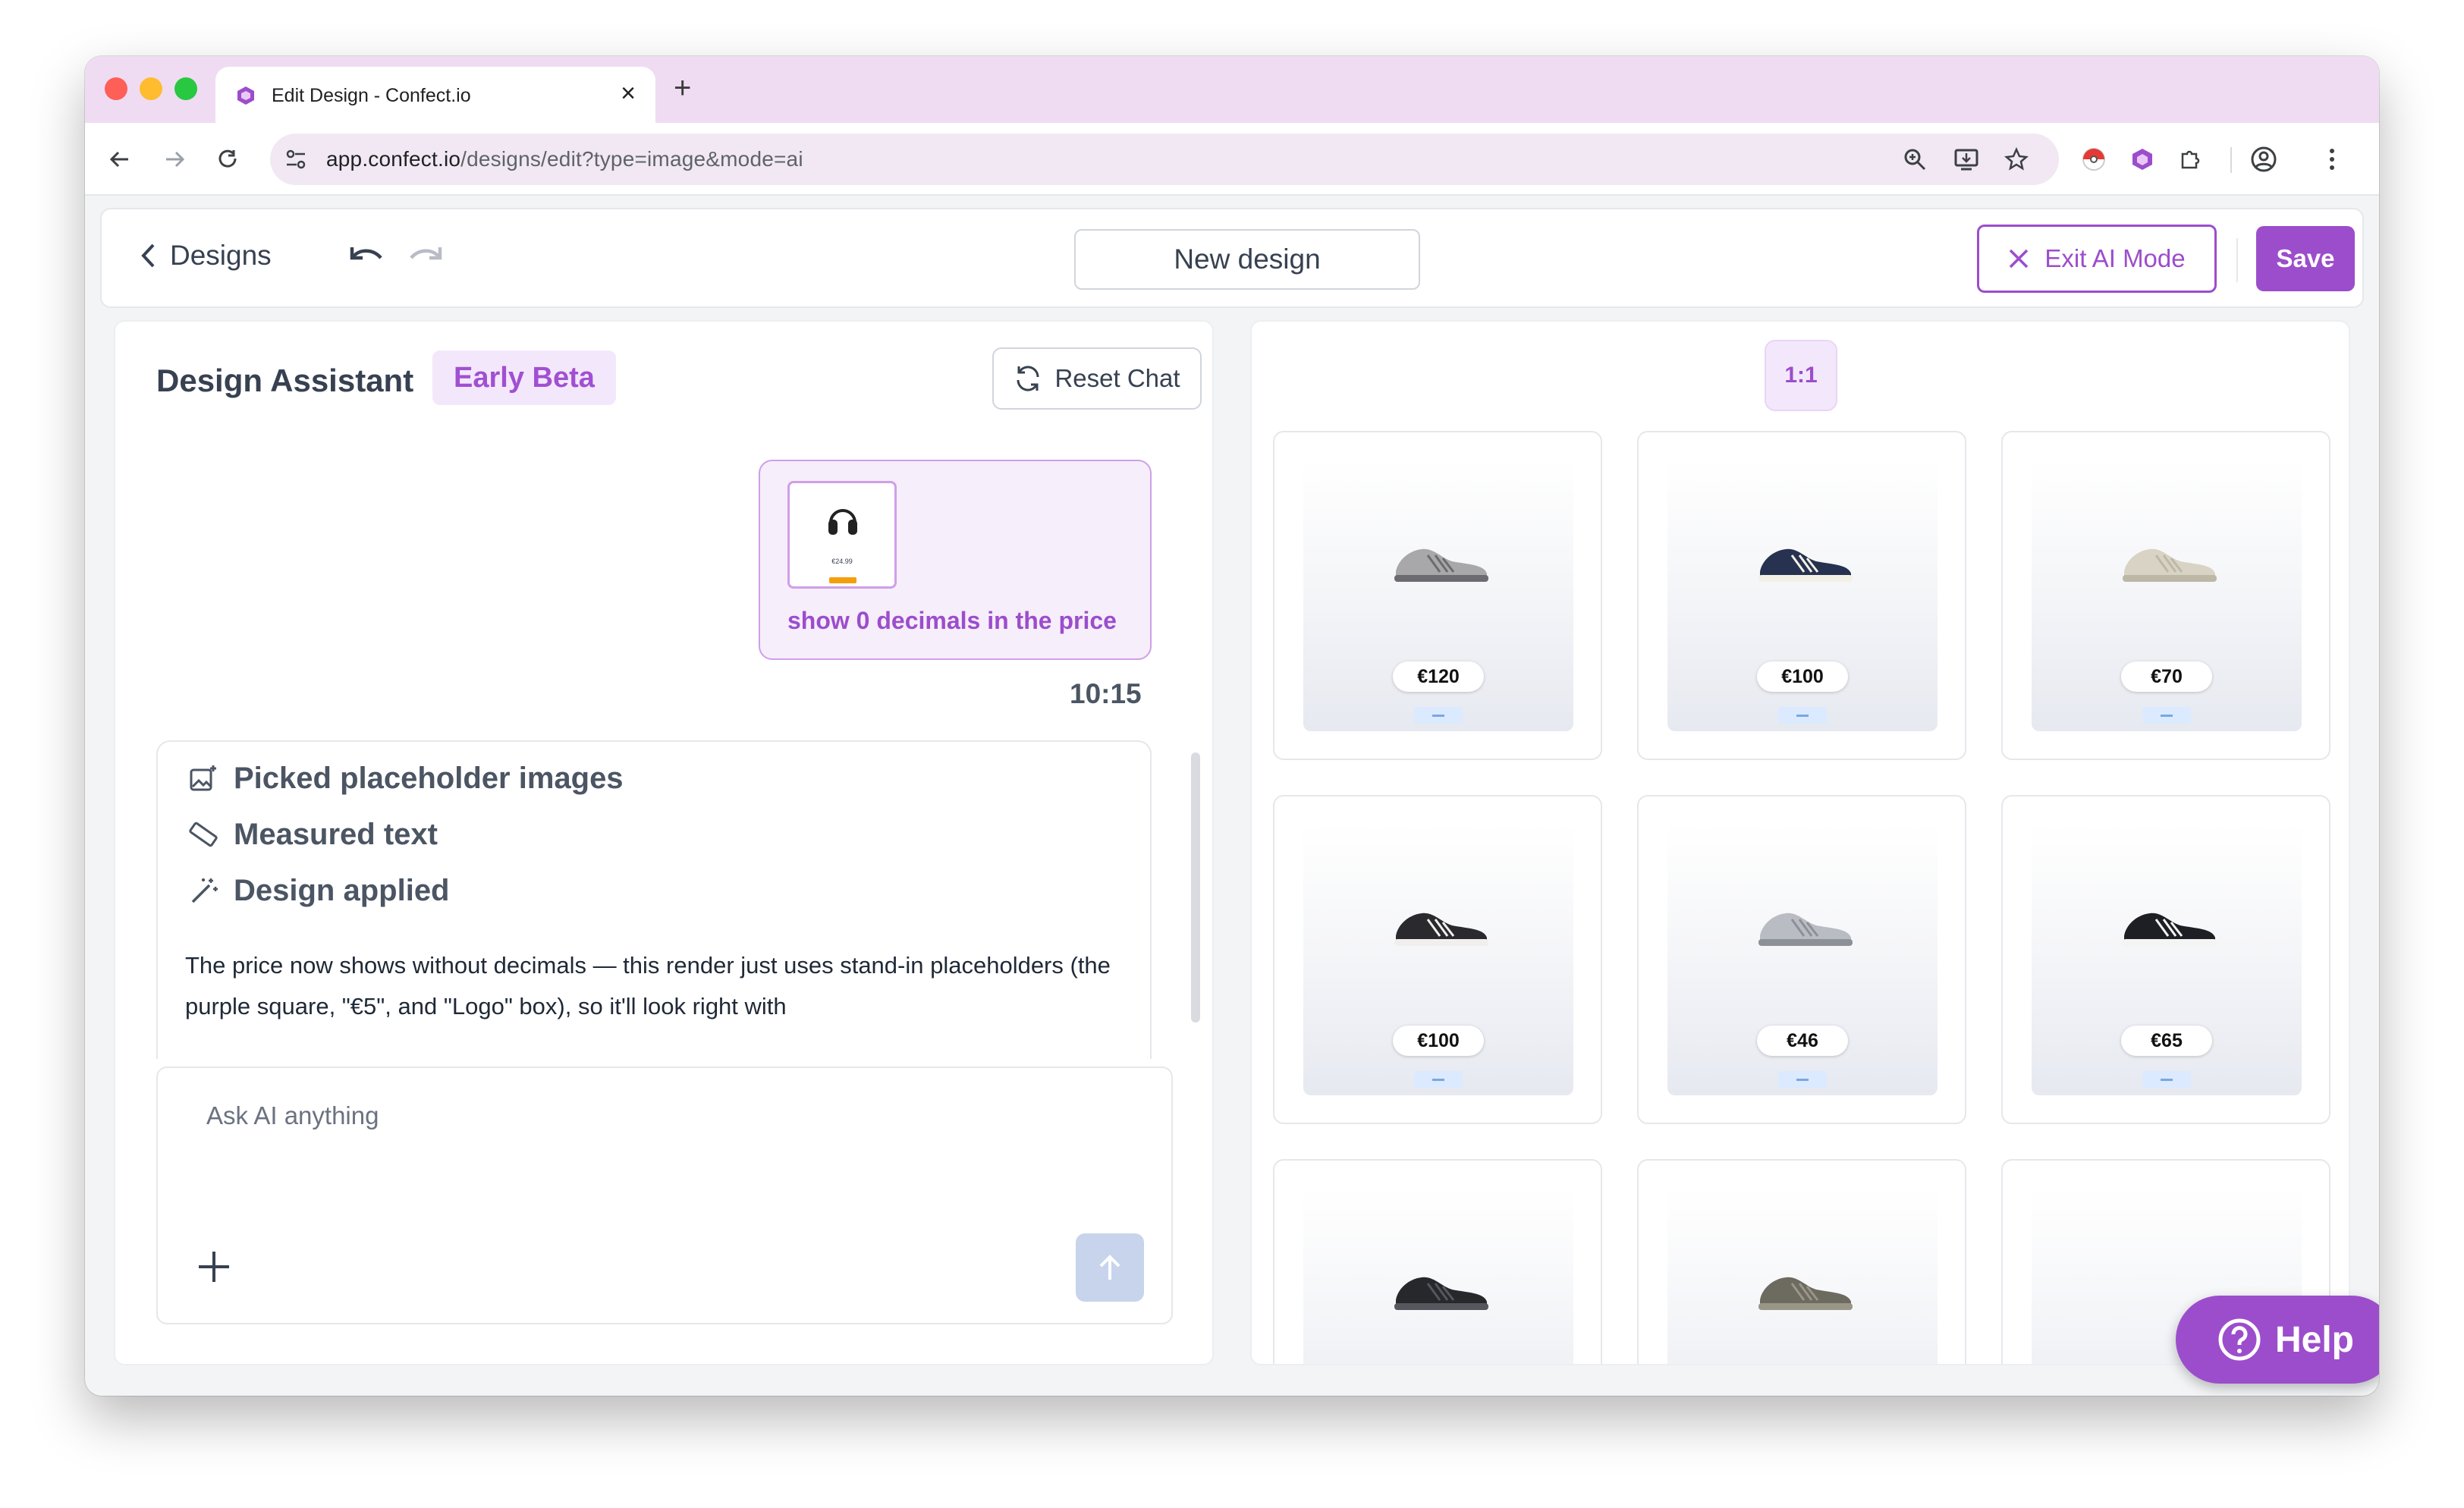 This screenshot has width=2464, height=1508. Describe the element at coordinates (214, 1267) in the screenshot. I see `add-attachment-icon` at that location.